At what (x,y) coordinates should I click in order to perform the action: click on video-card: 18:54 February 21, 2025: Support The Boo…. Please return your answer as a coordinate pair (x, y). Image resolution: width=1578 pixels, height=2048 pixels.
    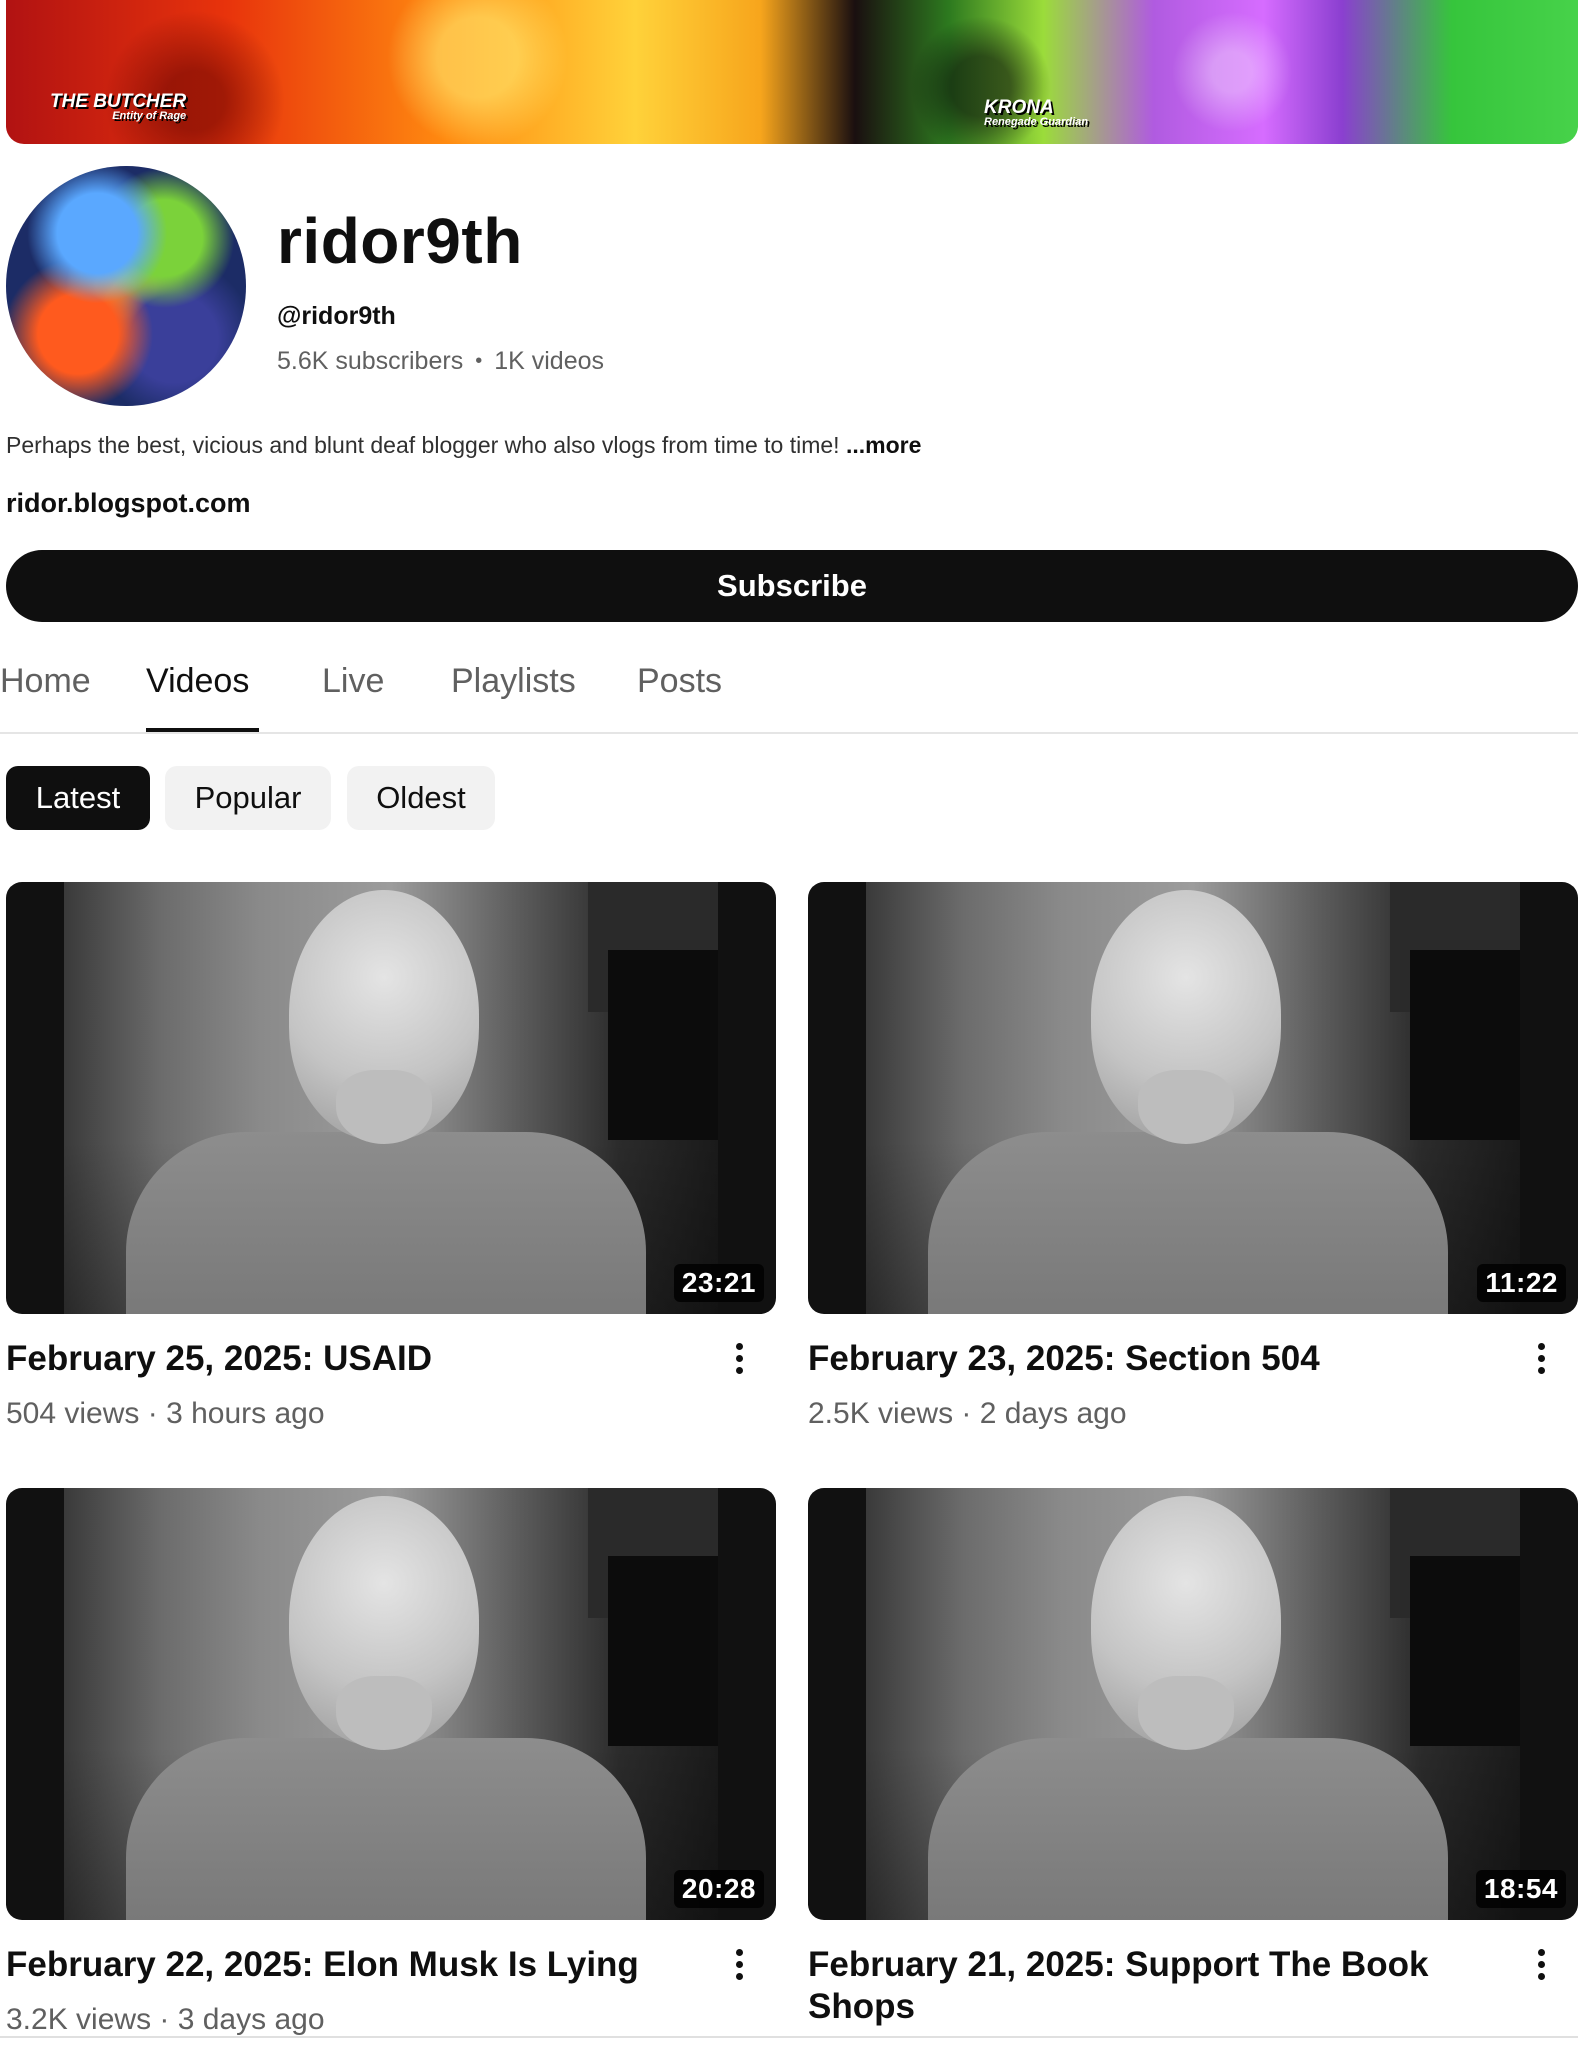
    Looking at the image, I should click on (1193, 1757).